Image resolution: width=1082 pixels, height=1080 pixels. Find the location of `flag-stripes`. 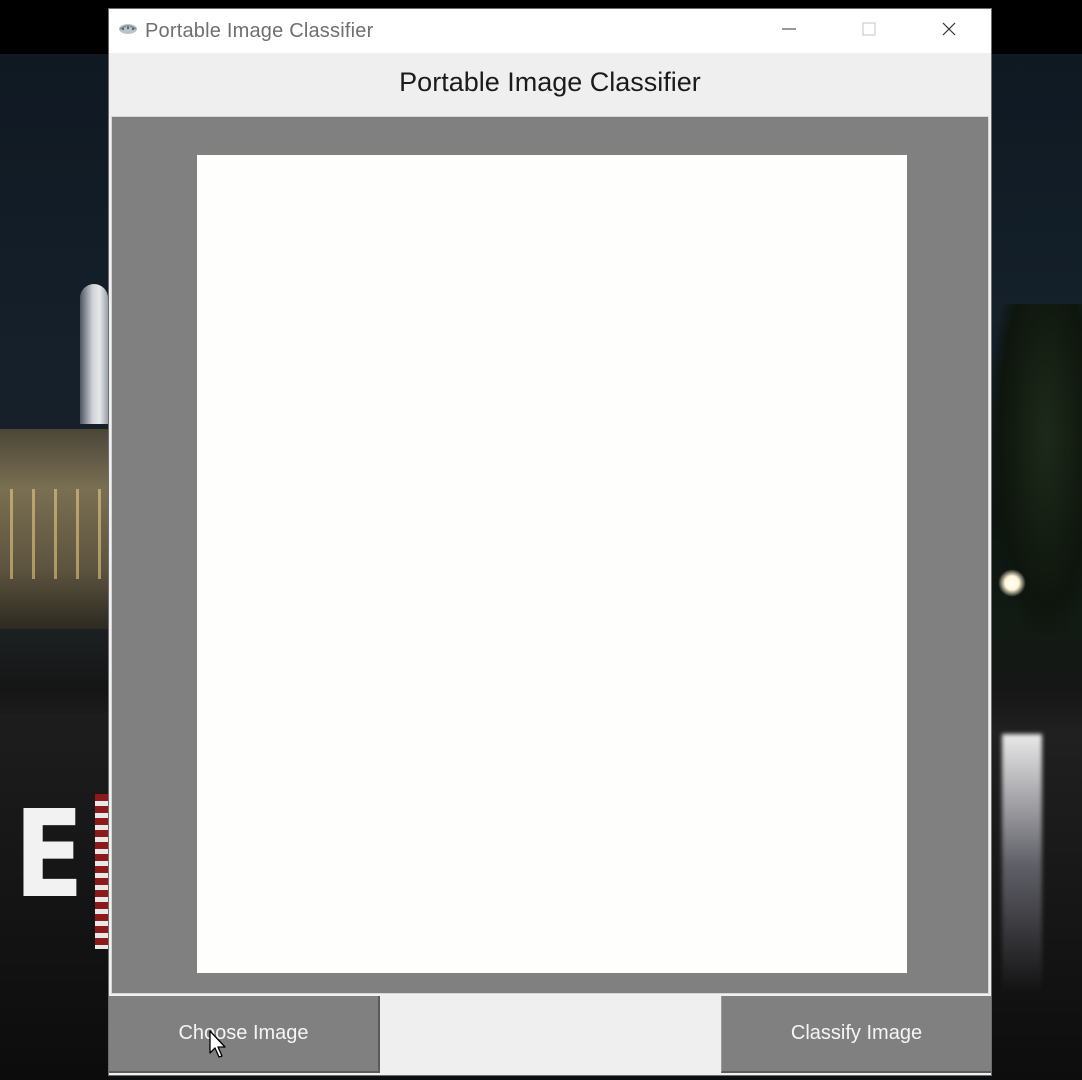

flag-stripes is located at coordinates (101, 871).